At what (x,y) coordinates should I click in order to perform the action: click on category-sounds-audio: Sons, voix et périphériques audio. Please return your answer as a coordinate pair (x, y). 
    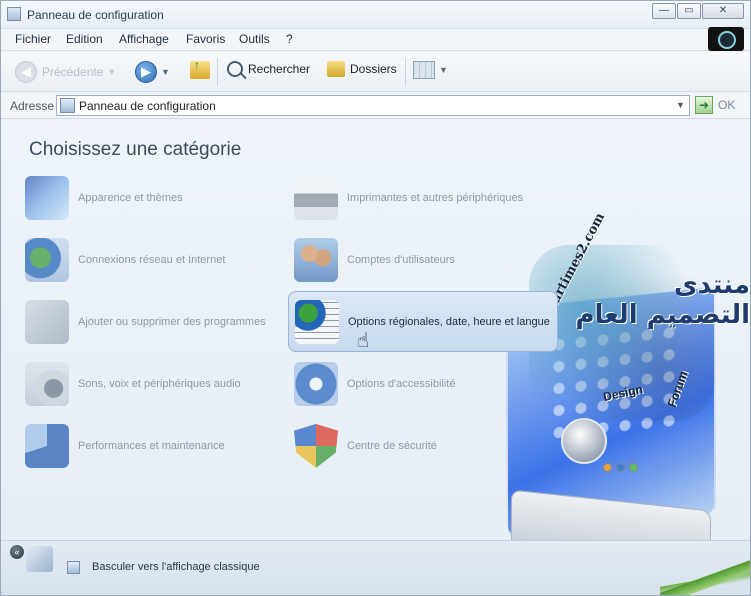
    Looking at the image, I should click on (133, 384).